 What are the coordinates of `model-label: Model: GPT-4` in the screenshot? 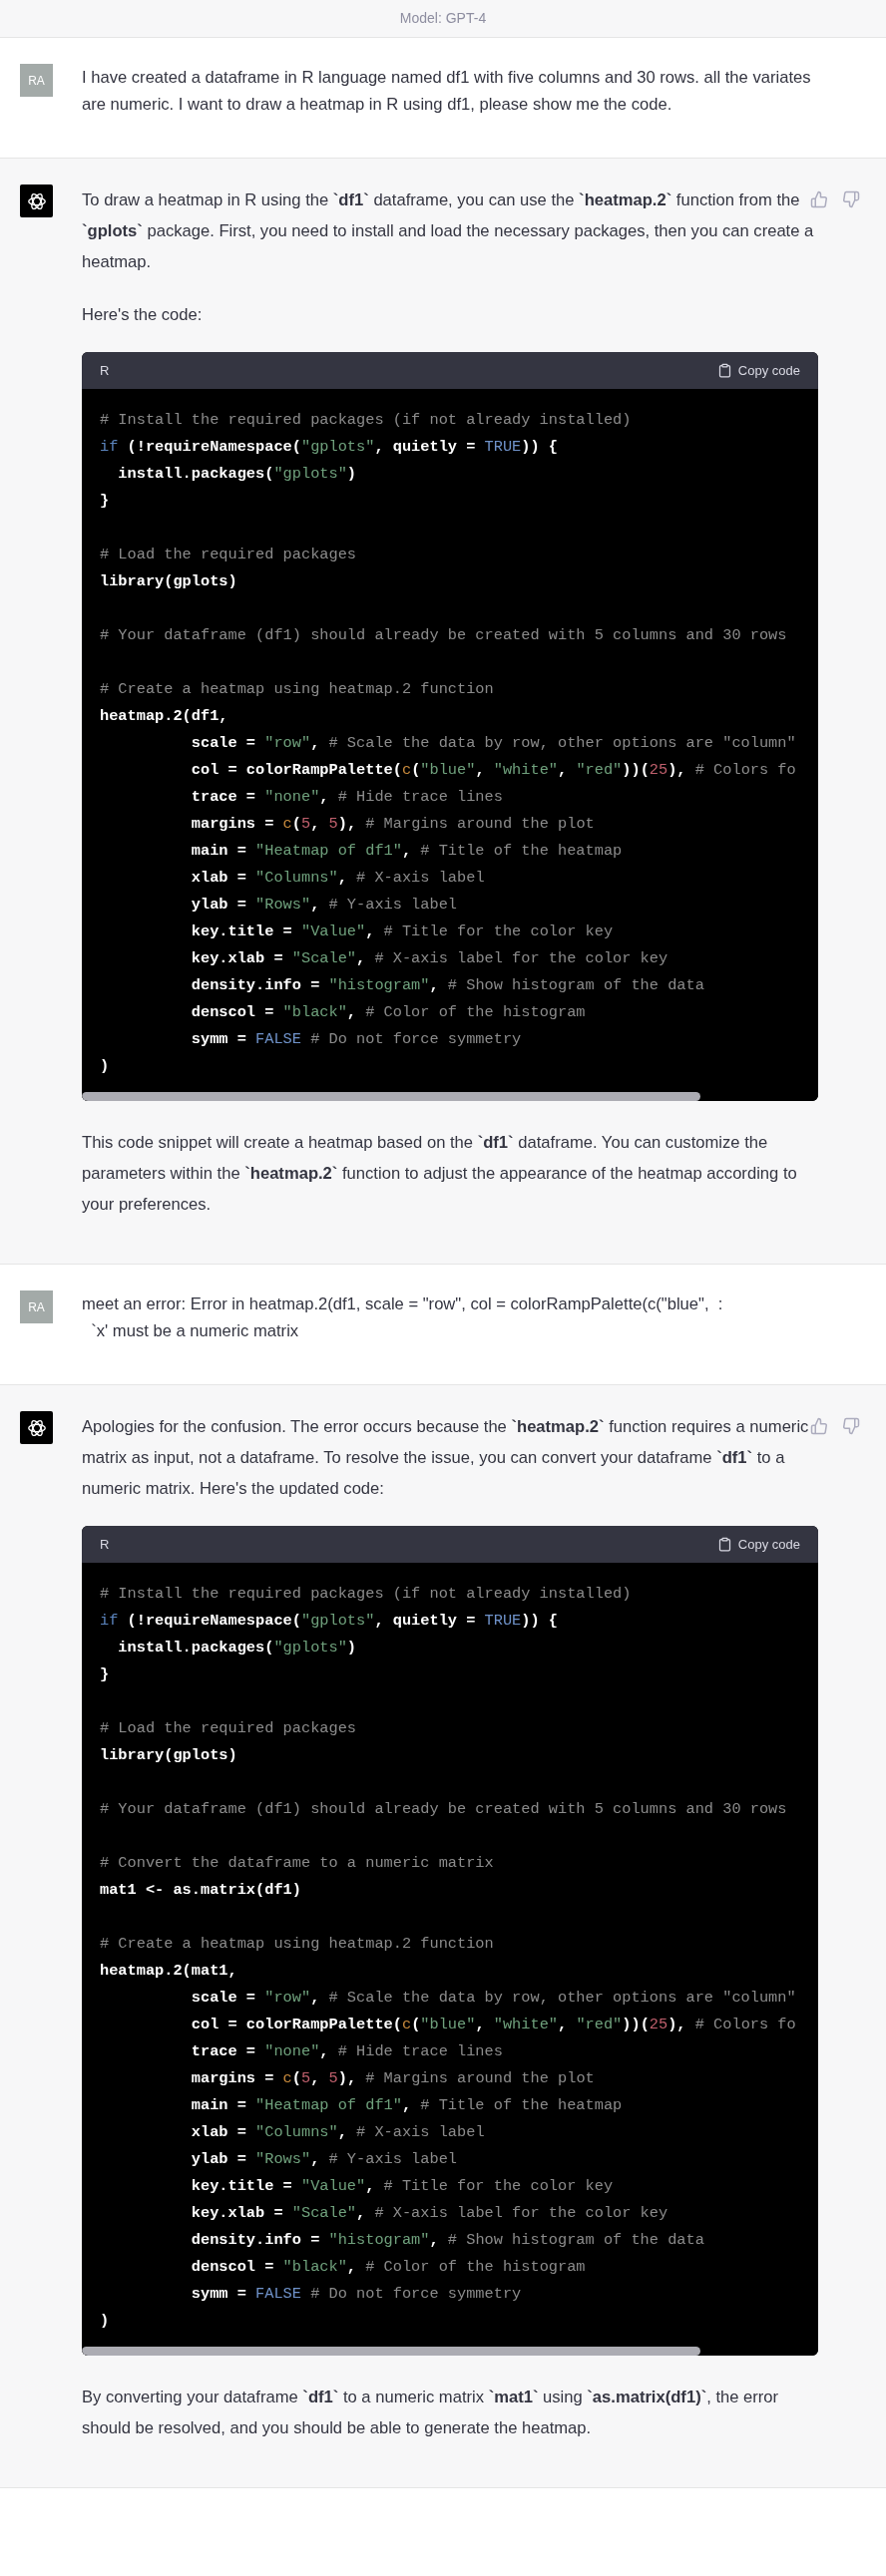 It's located at (443, 19).